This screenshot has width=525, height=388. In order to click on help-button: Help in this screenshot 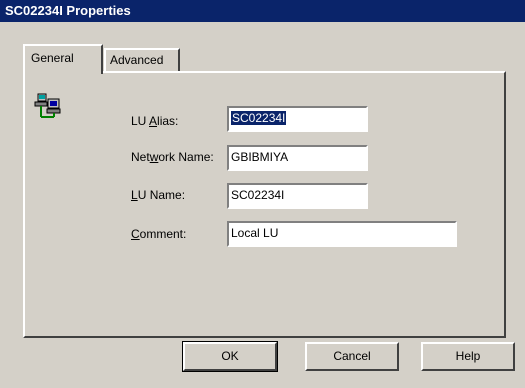, I will do `click(468, 356)`.